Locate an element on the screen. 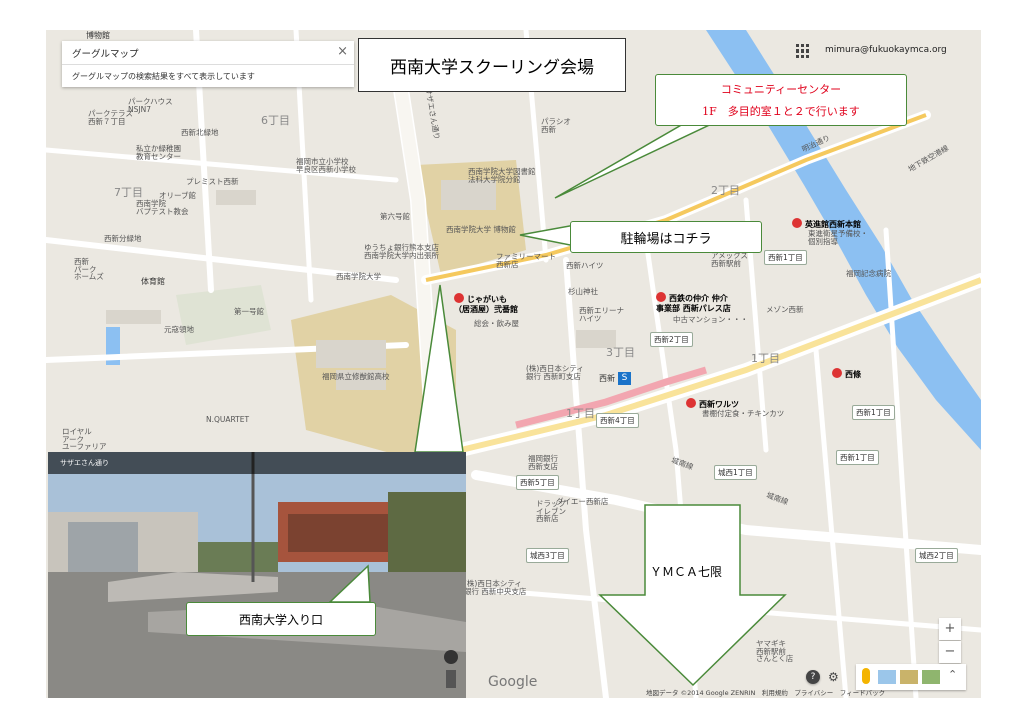 The width and height of the screenshot is (1024, 723). down-arrow is located at coordinates (692, 595).